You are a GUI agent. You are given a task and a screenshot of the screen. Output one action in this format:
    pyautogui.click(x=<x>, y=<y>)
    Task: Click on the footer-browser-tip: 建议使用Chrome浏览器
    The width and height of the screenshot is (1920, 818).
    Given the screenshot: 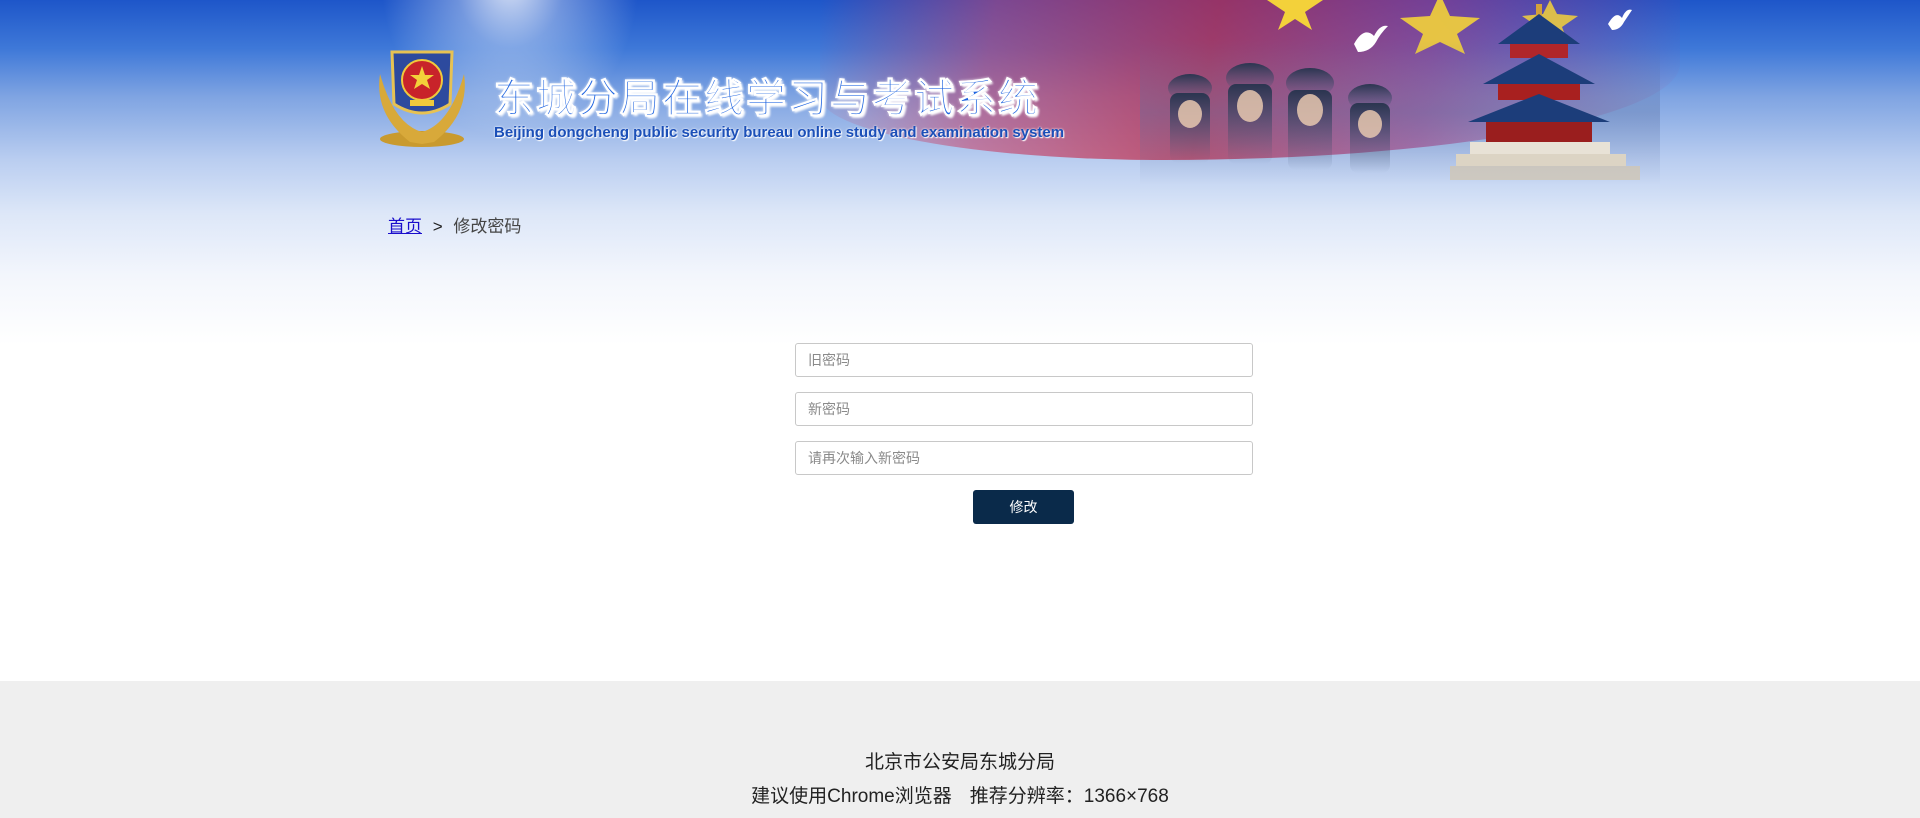 What is the action you would take?
    pyautogui.click(x=851, y=796)
    